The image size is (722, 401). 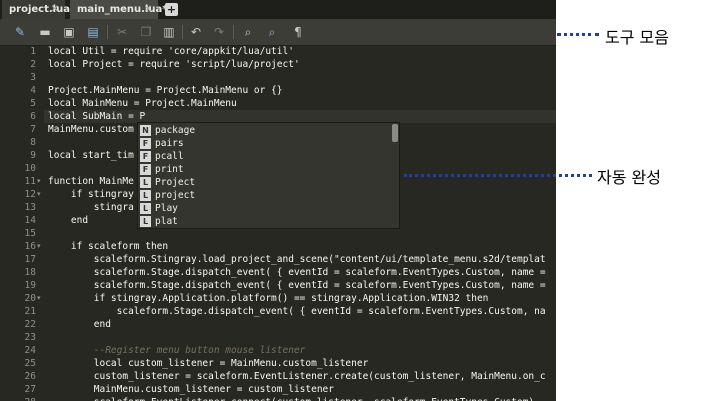 I want to click on autocomplete-item-label: project, so click(x=175, y=195).